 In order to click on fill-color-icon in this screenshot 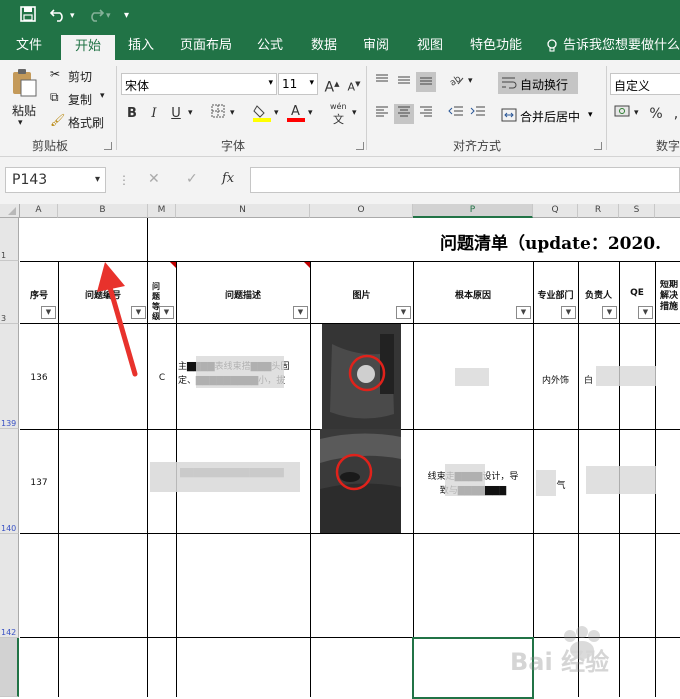, I will do `click(262, 112)`.